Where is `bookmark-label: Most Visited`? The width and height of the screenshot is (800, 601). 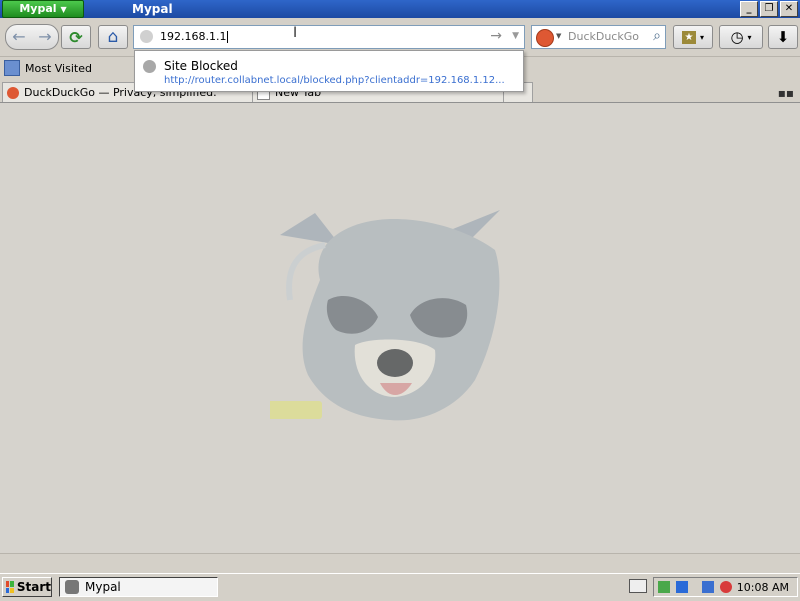
bookmark-label: Most Visited is located at coordinates (58, 68).